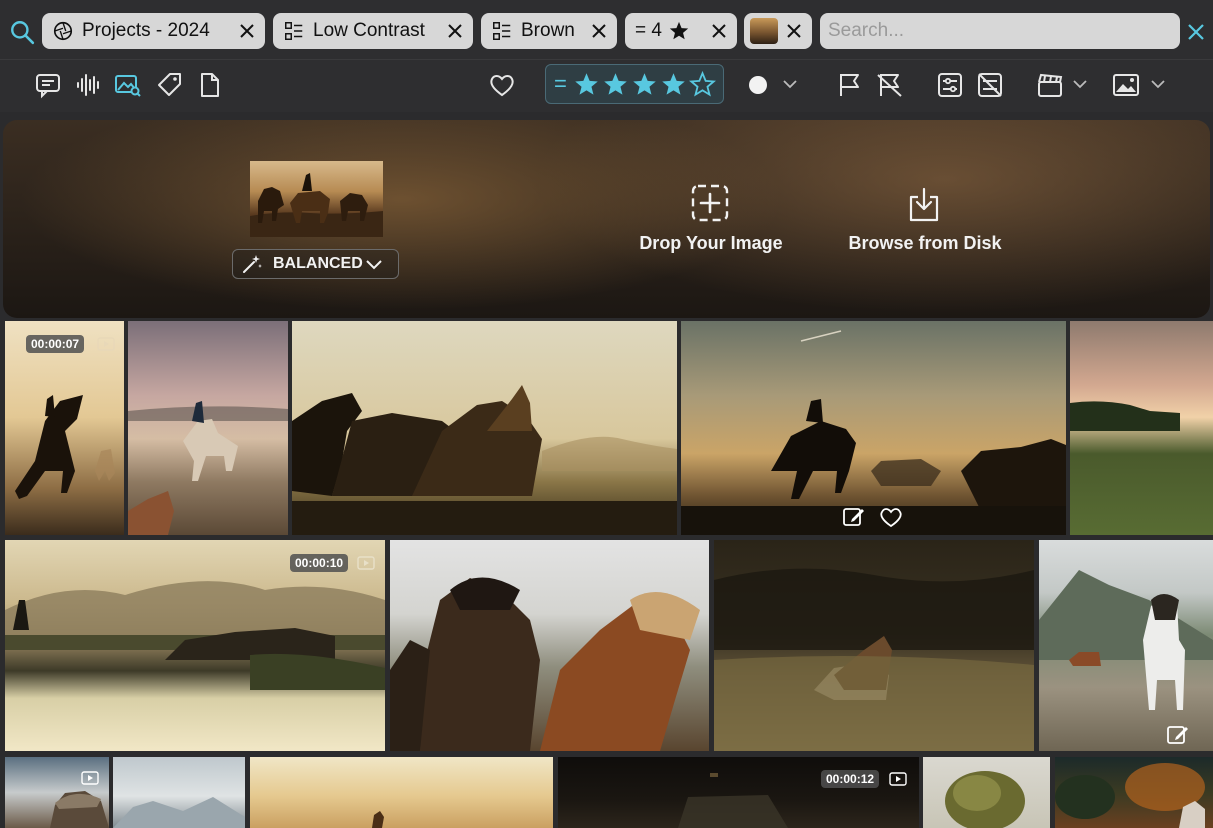 This screenshot has width=1213, height=828. Describe the element at coordinates (710, 203) in the screenshot. I see `add-image-icon` at that location.